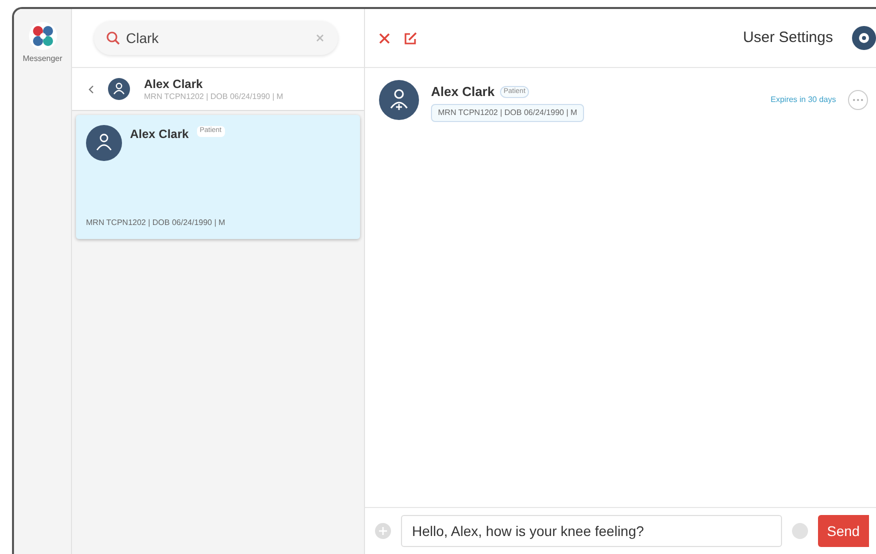  What do you see at coordinates (384, 38) in the screenshot?
I see `close-icon` at bounding box center [384, 38].